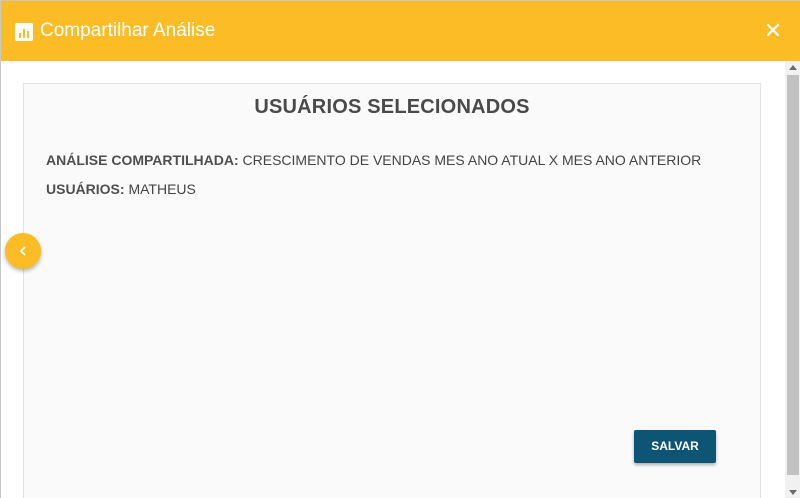 Image resolution: width=800 pixels, height=498 pixels. Describe the element at coordinates (142, 160) in the screenshot. I see `shared-analysis-label: ANÁLISE COMPARTILHADA:` at that location.